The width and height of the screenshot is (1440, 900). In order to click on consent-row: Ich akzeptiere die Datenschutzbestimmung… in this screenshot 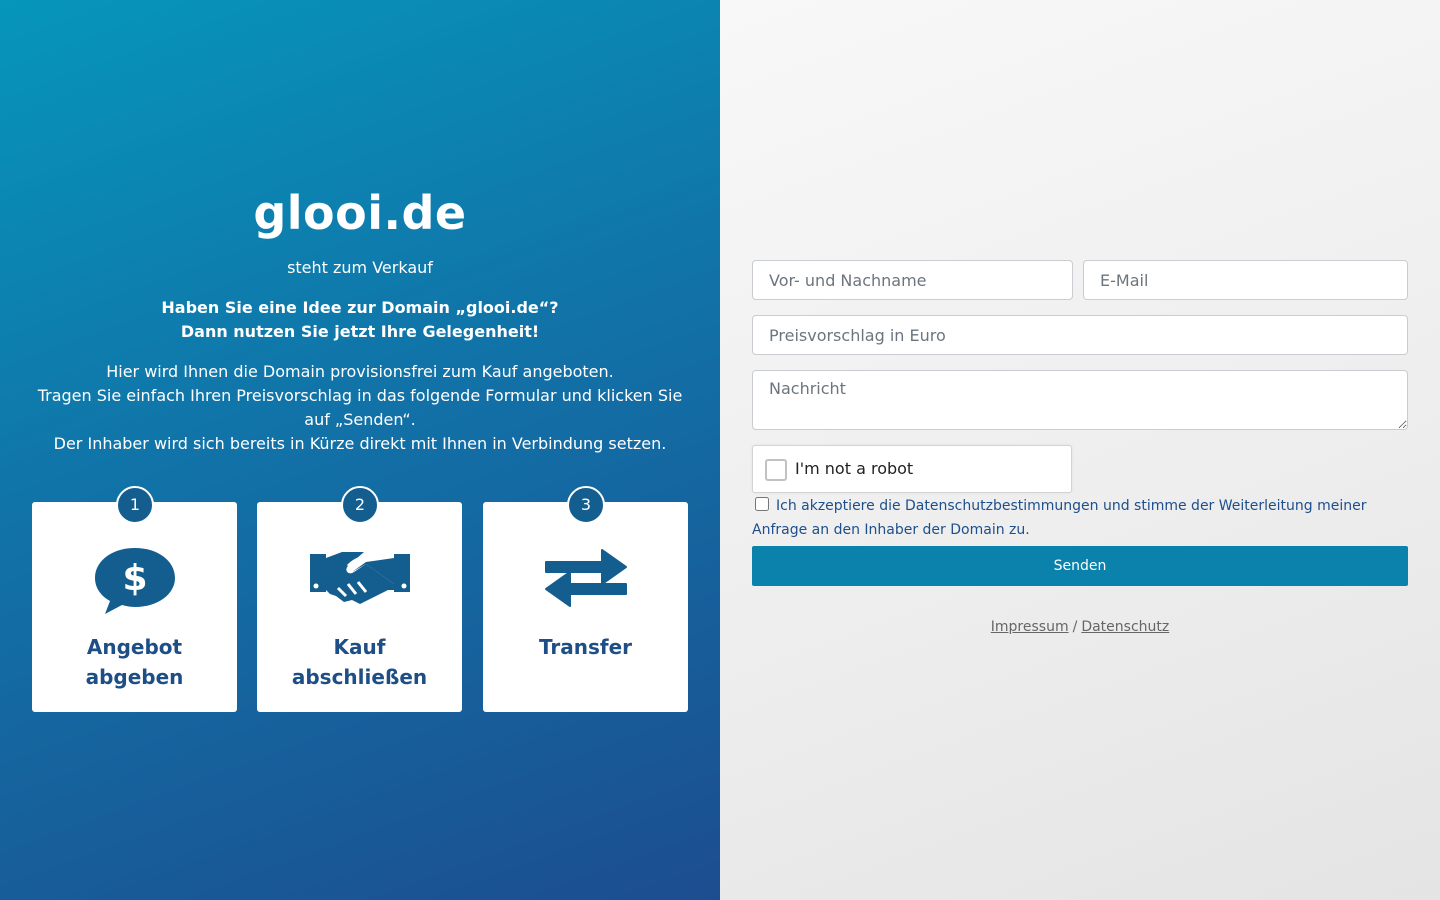, I will do `click(1080, 518)`.